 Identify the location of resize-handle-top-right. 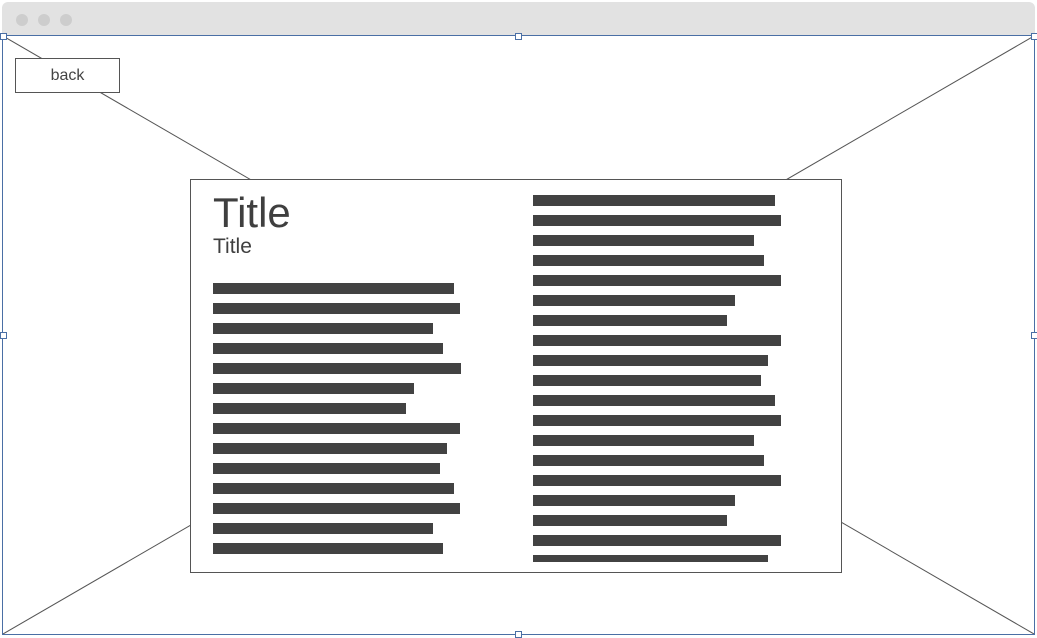
(1034, 36).